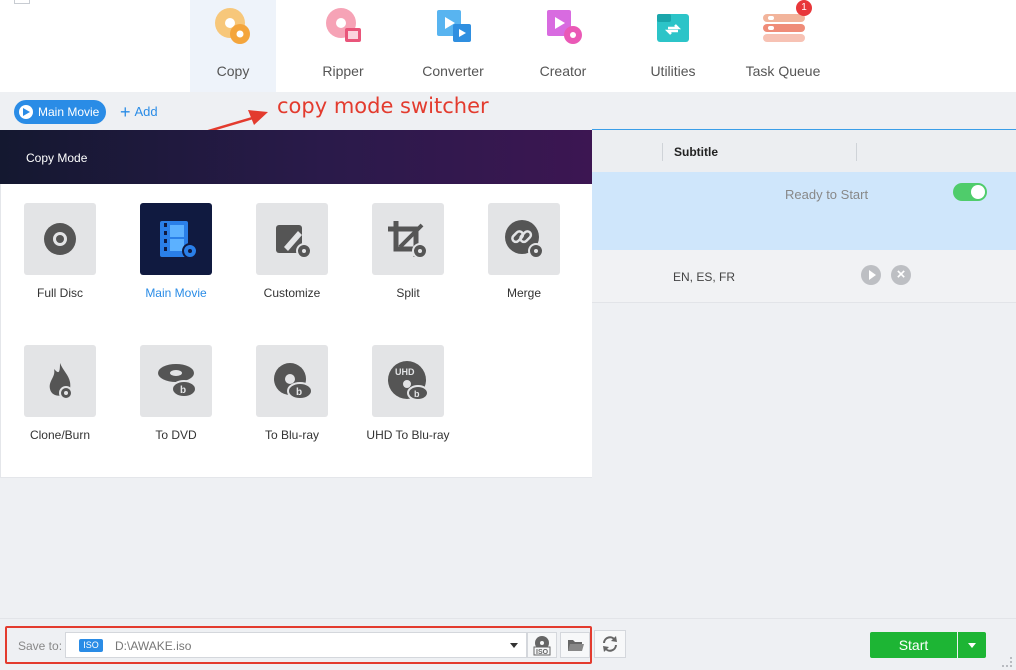 The height and width of the screenshot is (670, 1016). What do you see at coordinates (408, 293) in the screenshot?
I see `mode-label: Split` at bounding box center [408, 293].